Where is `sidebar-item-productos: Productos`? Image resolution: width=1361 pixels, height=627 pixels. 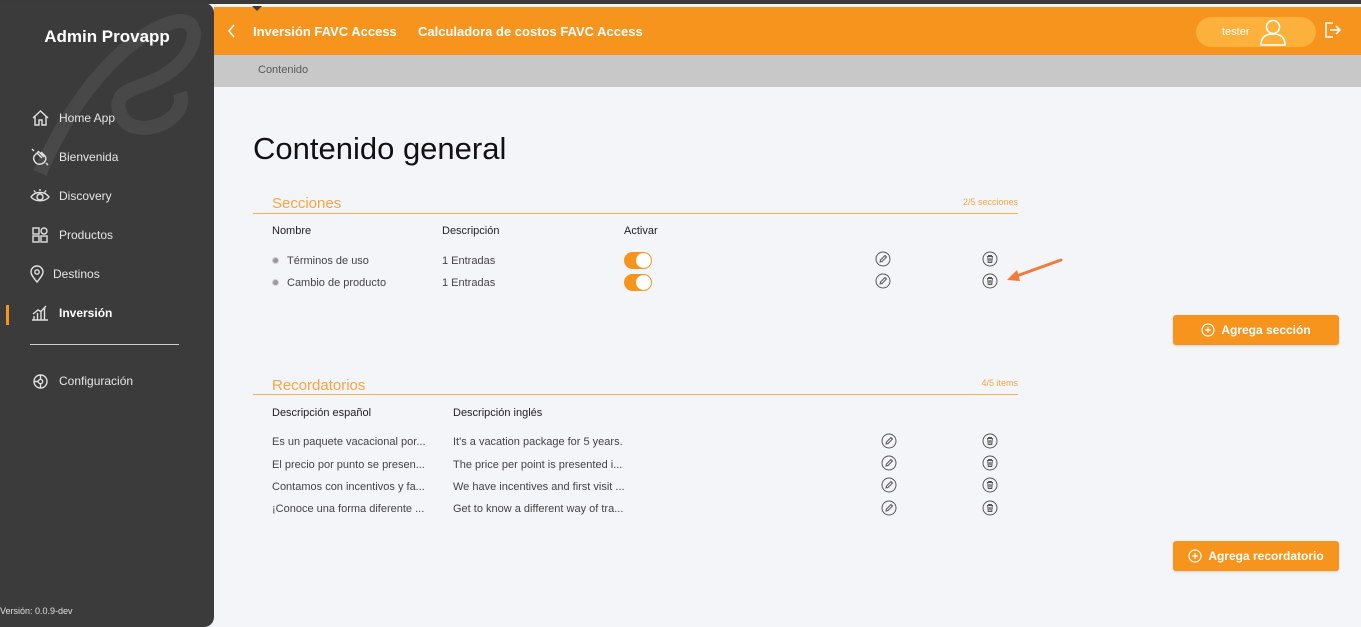 sidebar-item-productos: Productos is located at coordinates (71, 235).